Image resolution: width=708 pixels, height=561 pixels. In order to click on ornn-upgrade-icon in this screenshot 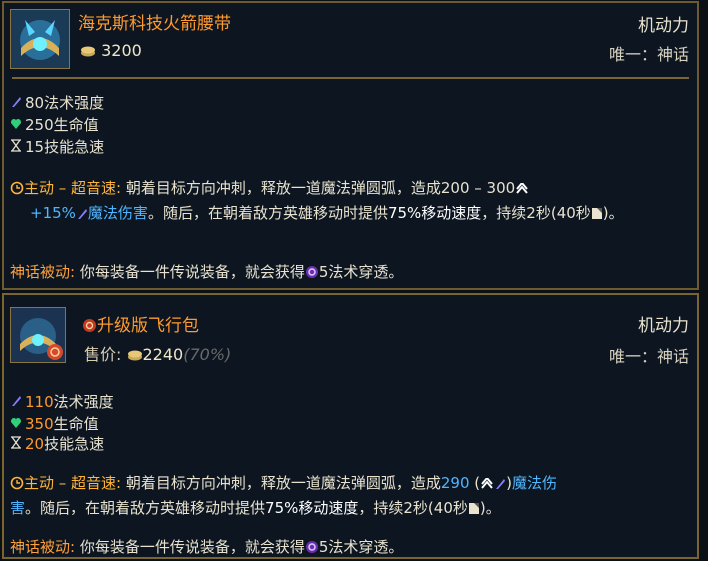, I will do `click(89, 328)`.